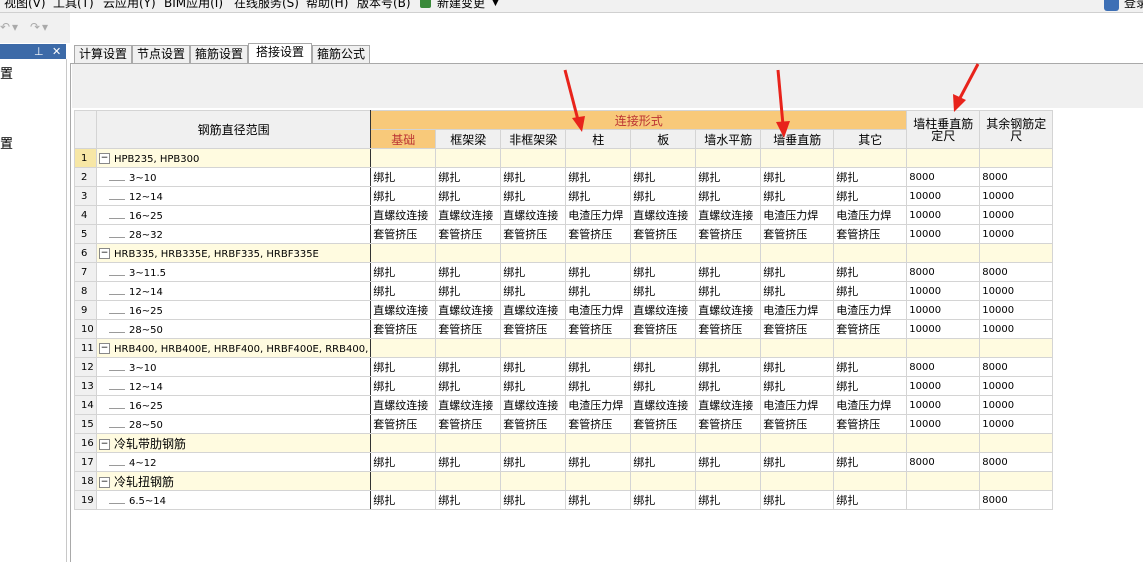 The height and width of the screenshot is (562, 1143). What do you see at coordinates (1133, 6) in the screenshot?
I see `login-label: 登录` at bounding box center [1133, 6].